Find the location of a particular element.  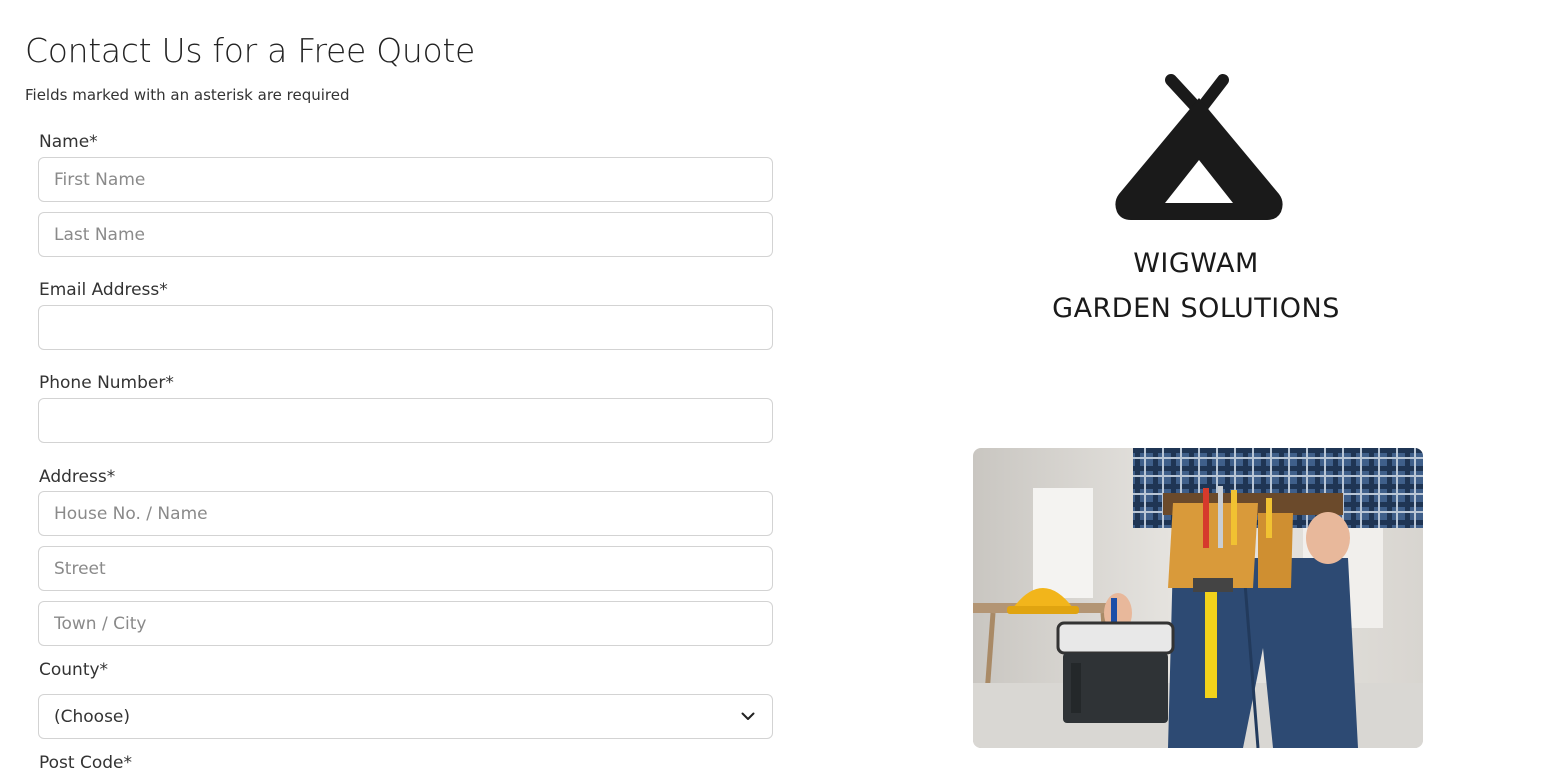

email-label: Email Address* is located at coordinates (103, 290).